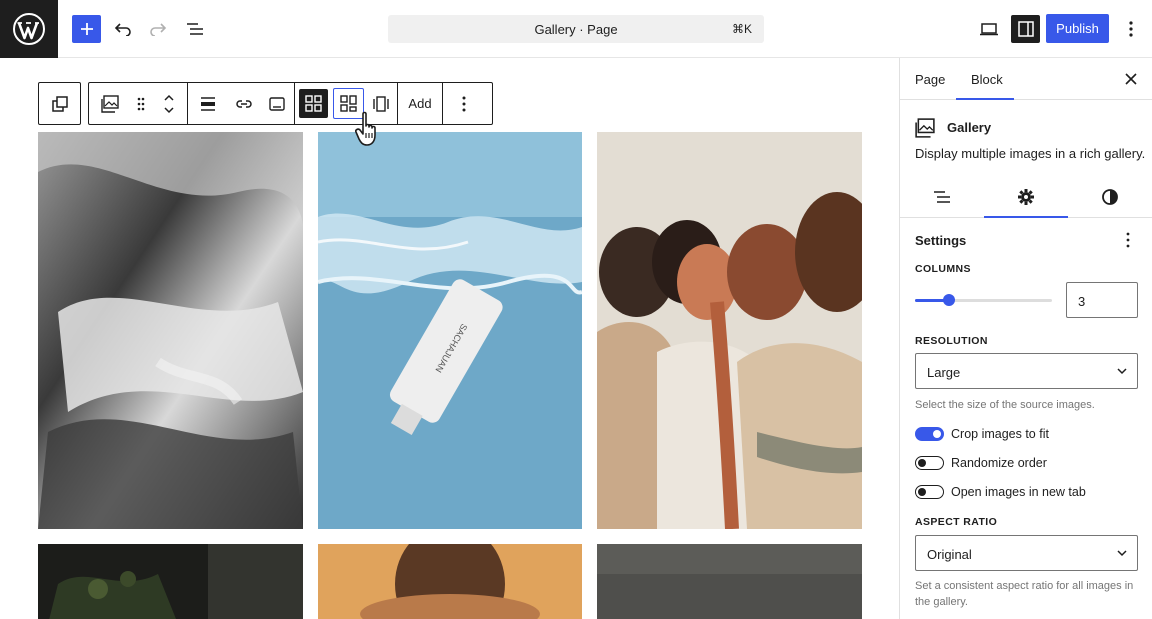 This screenshot has width=1152, height=619. I want to click on wordpress-icon, so click(29, 29).